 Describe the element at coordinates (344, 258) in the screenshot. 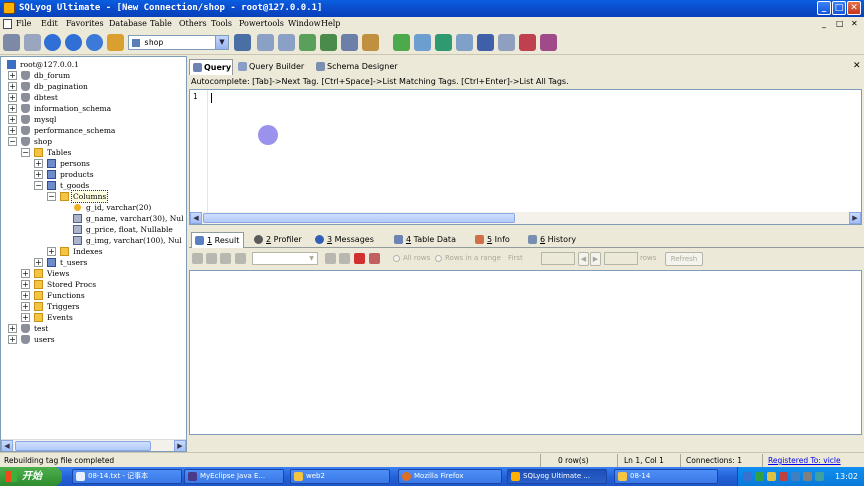

I see `export-result-icon` at that location.